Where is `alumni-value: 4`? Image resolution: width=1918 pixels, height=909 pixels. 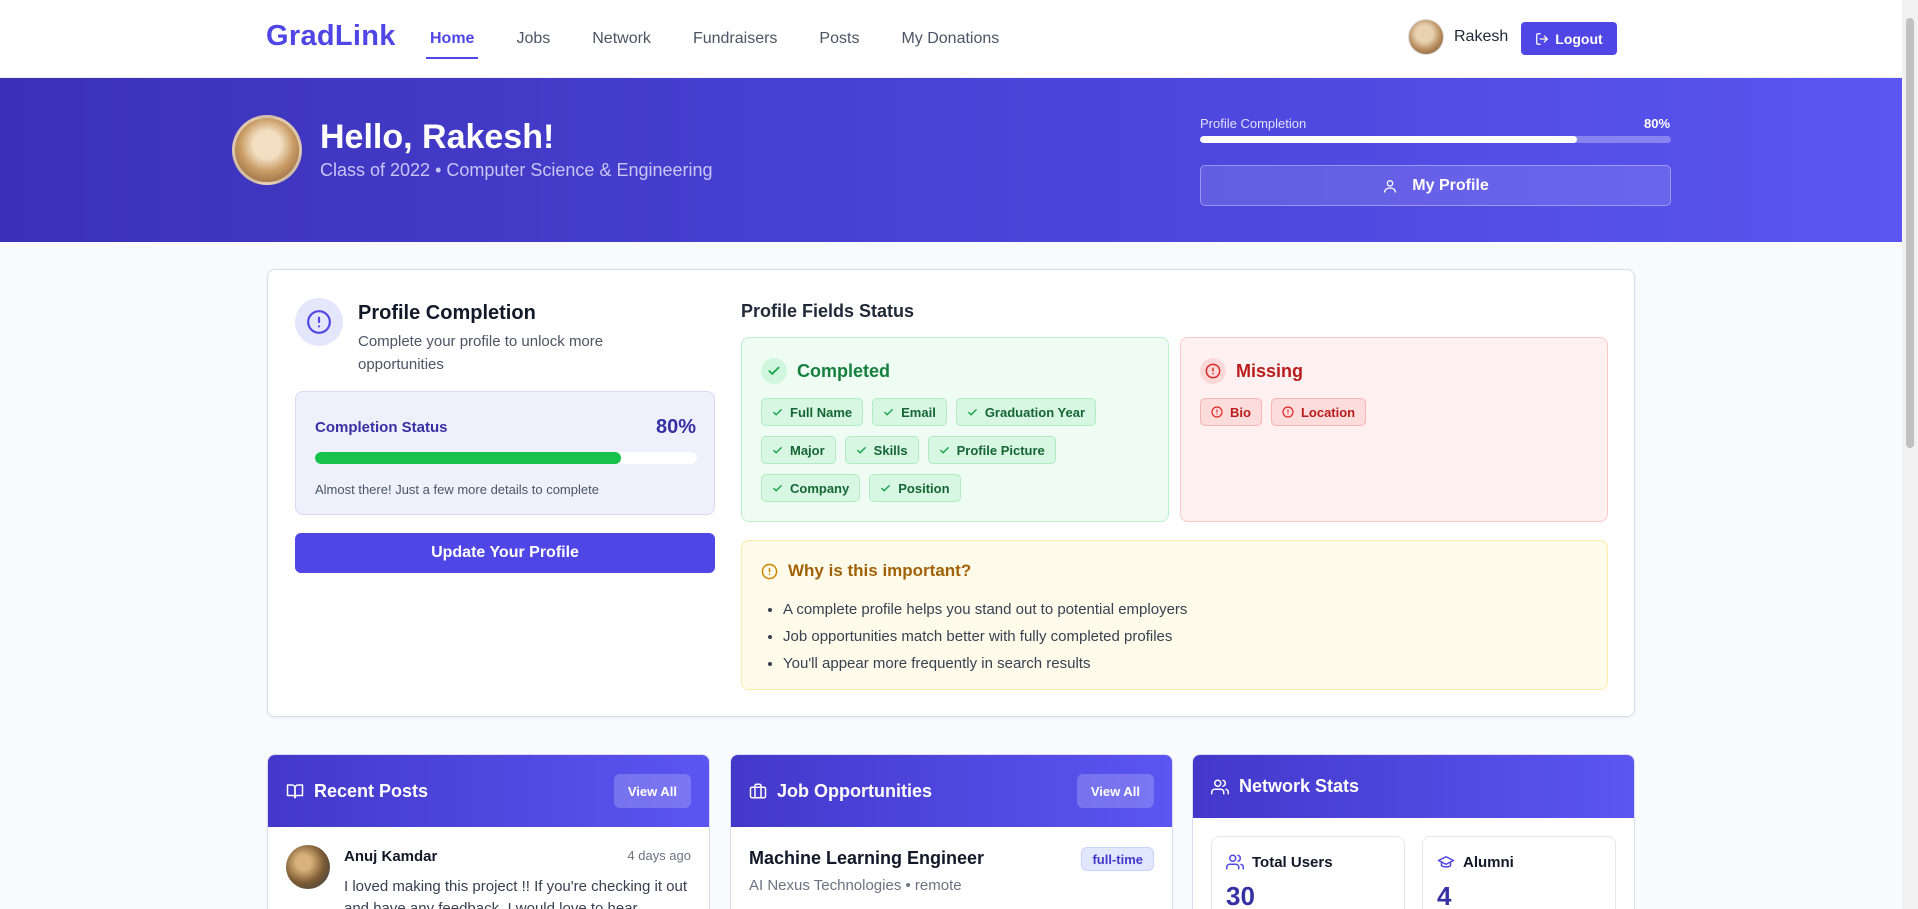
alumni-value: 4 is located at coordinates (1444, 895).